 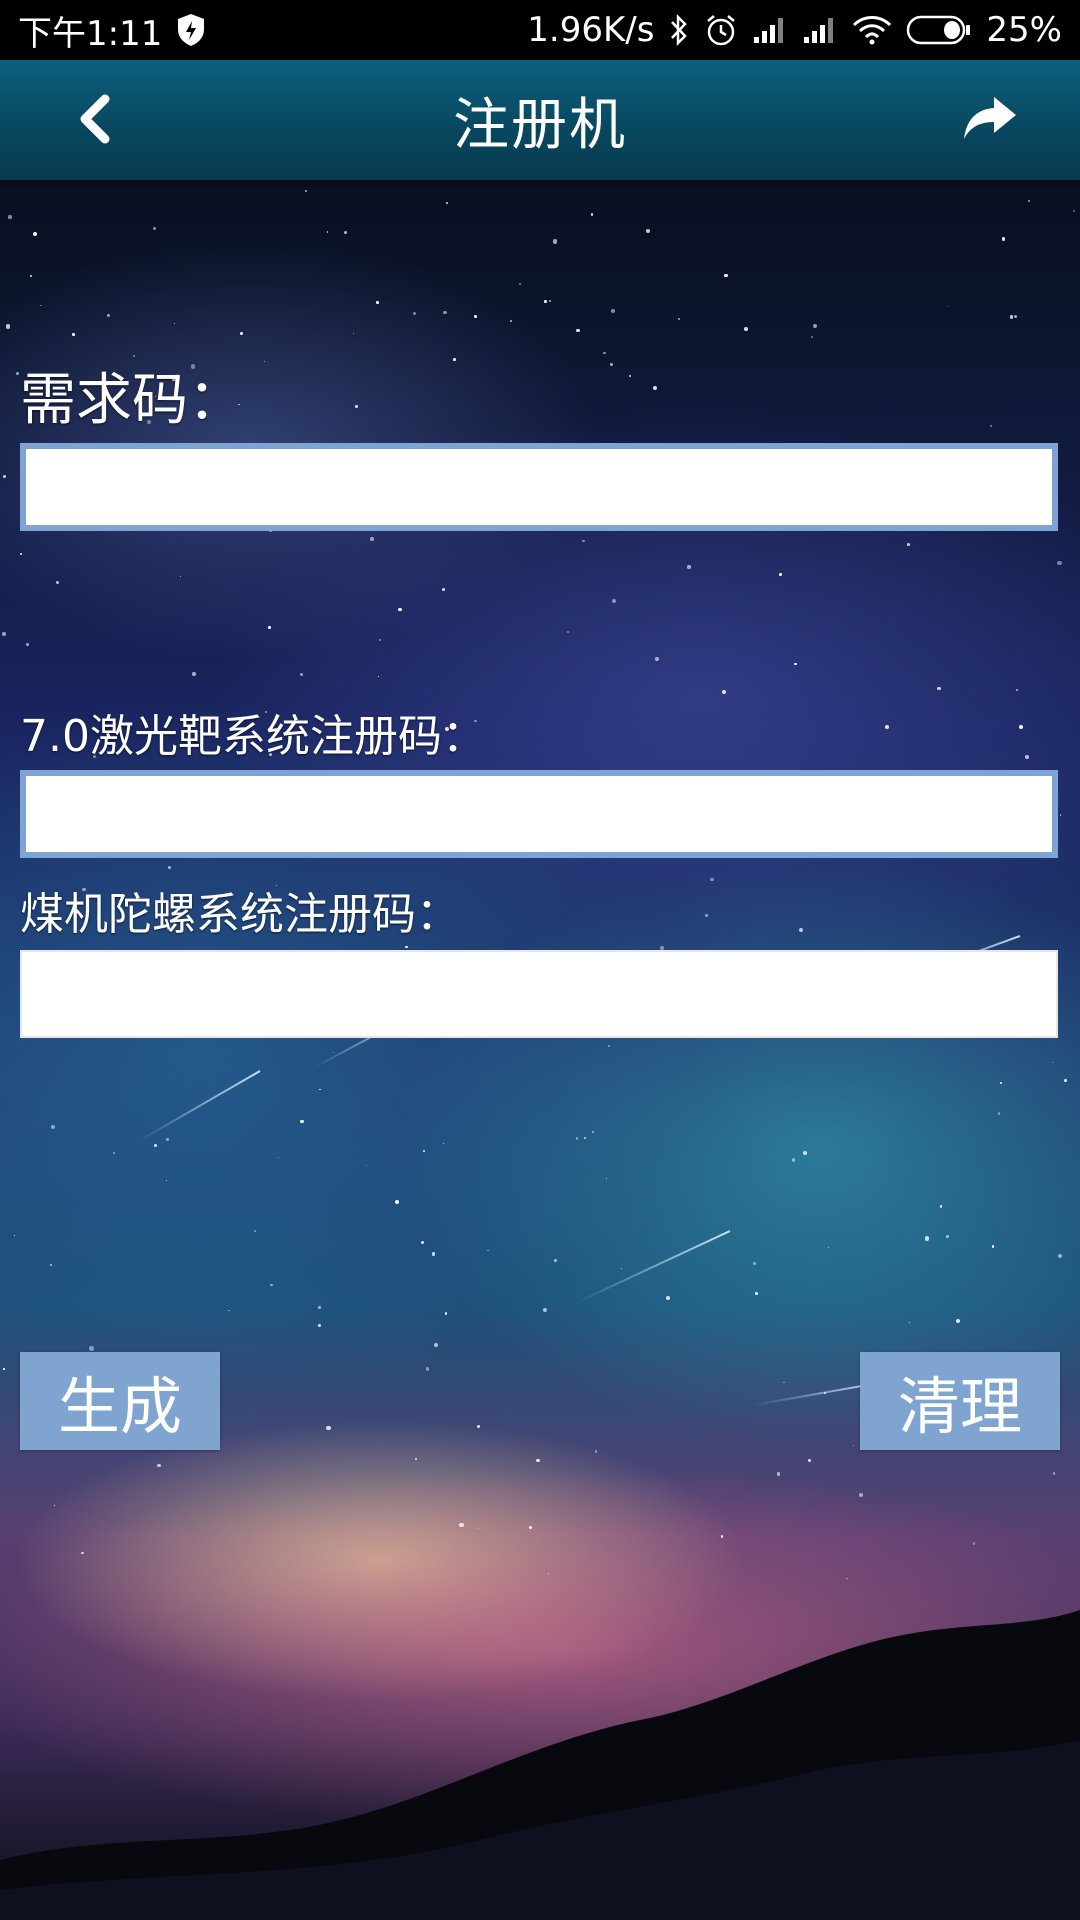 What do you see at coordinates (1024, 30) in the screenshot?
I see `battery-percent: 25%` at bounding box center [1024, 30].